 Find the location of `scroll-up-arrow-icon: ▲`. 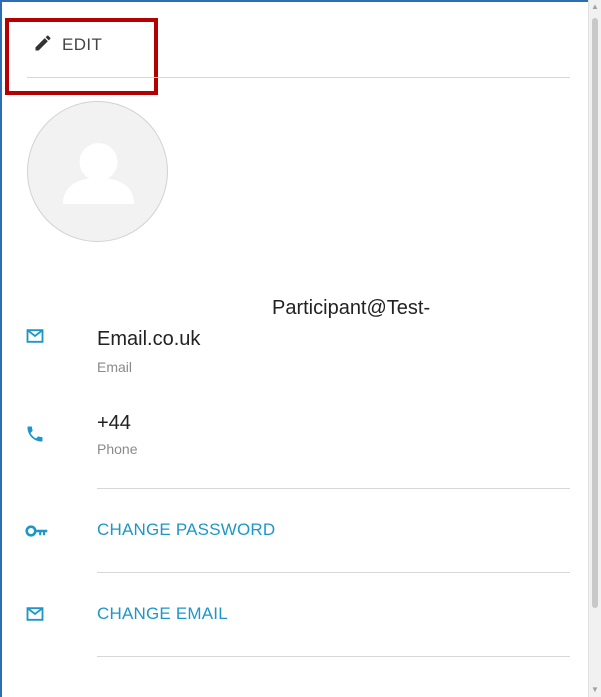

scroll-up-arrow-icon: ▲ is located at coordinates (595, 7).